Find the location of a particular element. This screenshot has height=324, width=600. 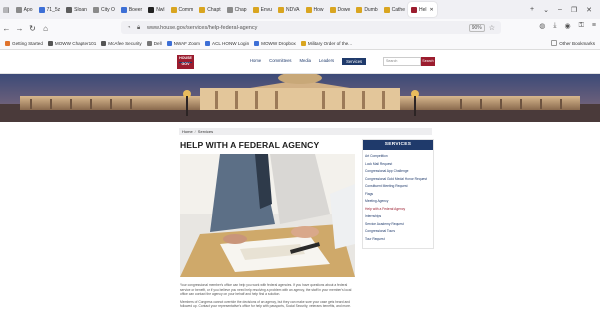

browser-tab: How is located at coordinates (315, 9).